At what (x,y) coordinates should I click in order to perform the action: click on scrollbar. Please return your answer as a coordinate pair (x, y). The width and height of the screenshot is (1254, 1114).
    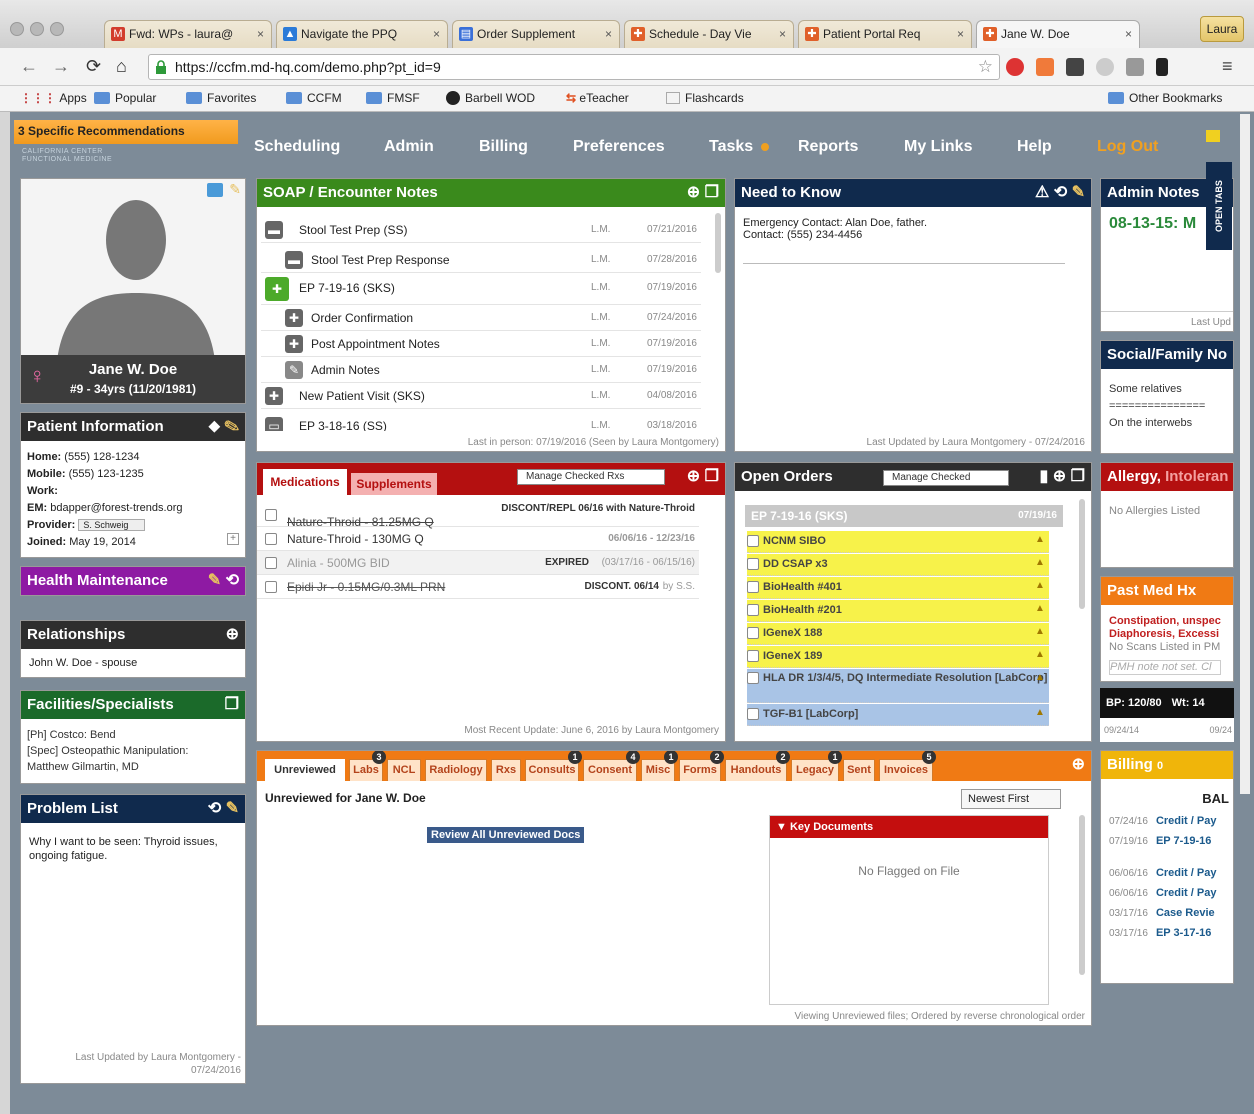
    Looking at the image, I should click on (1082, 554).